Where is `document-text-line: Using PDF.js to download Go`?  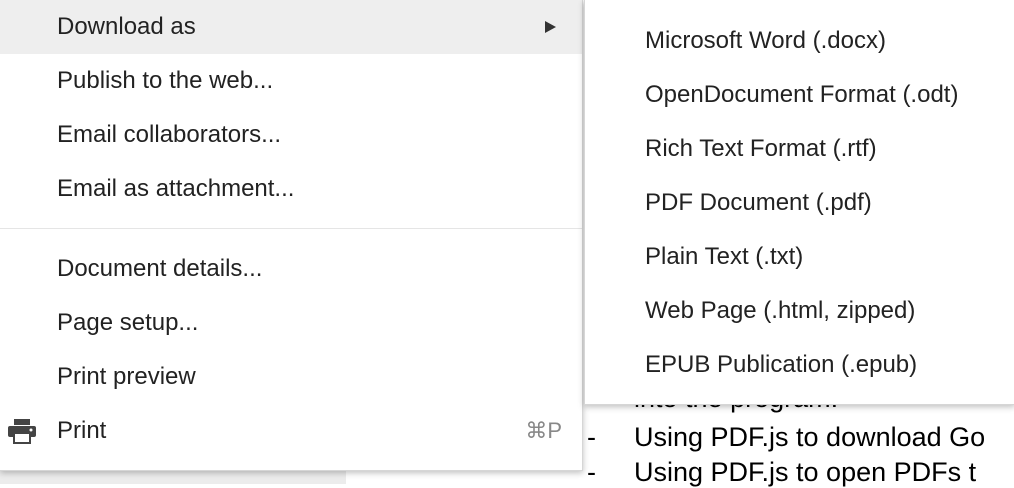 document-text-line: Using PDF.js to download Go is located at coordinates (810, 437).